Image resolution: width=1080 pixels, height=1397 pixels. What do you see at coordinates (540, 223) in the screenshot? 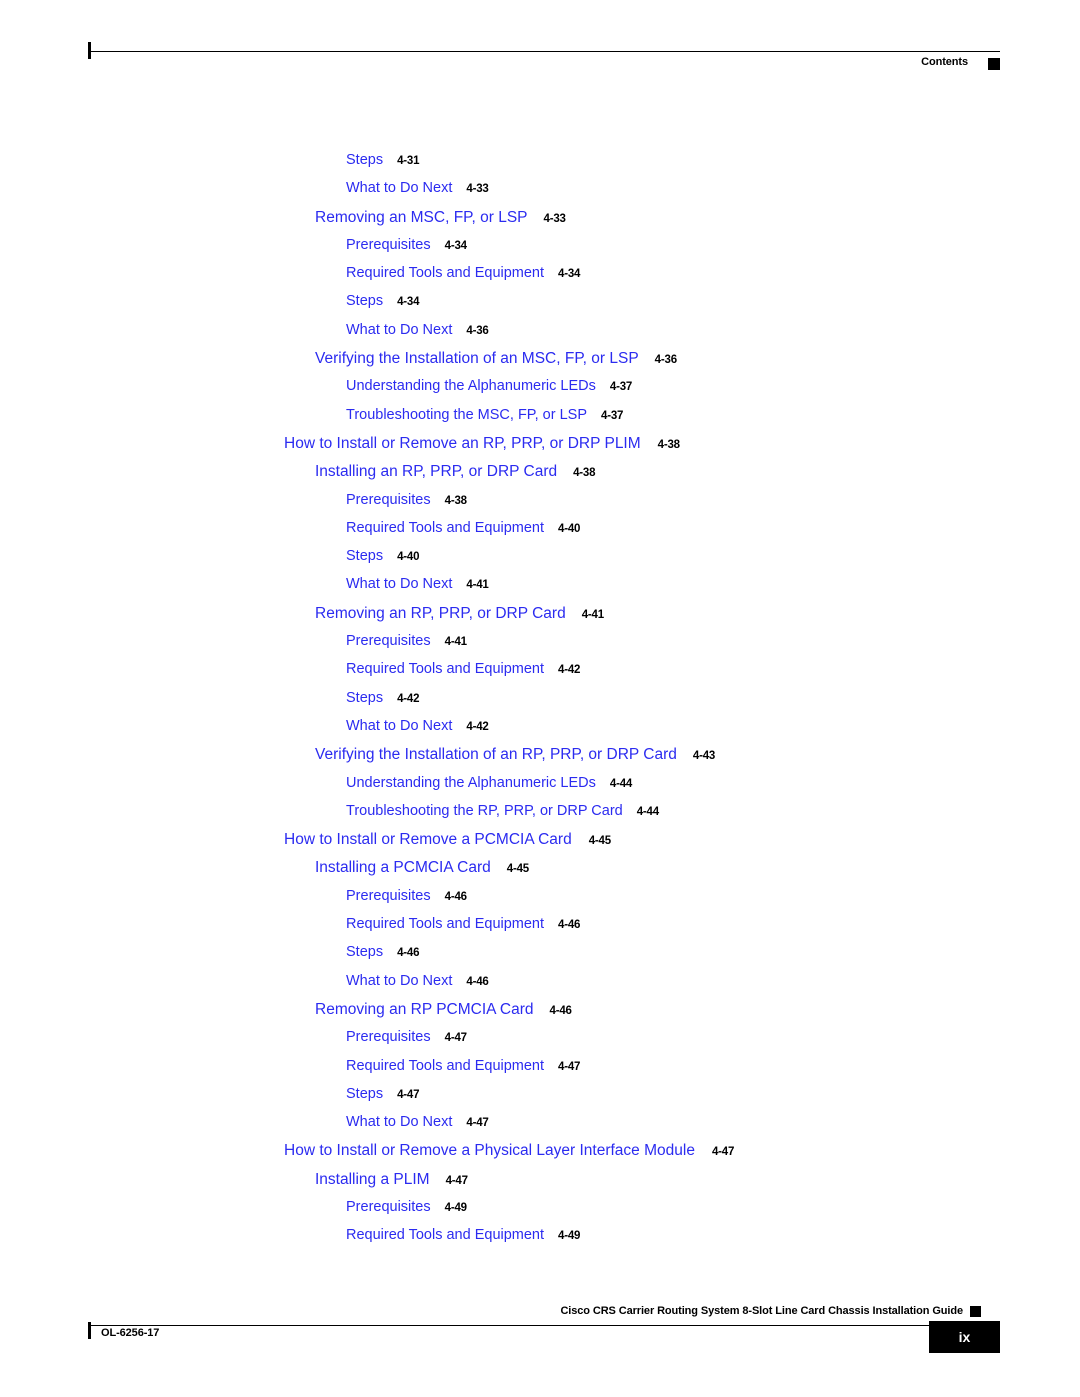
I see `toc-entry: Removing an MSC, FP, or LSP 4-33` at bounding box center [540, 223].